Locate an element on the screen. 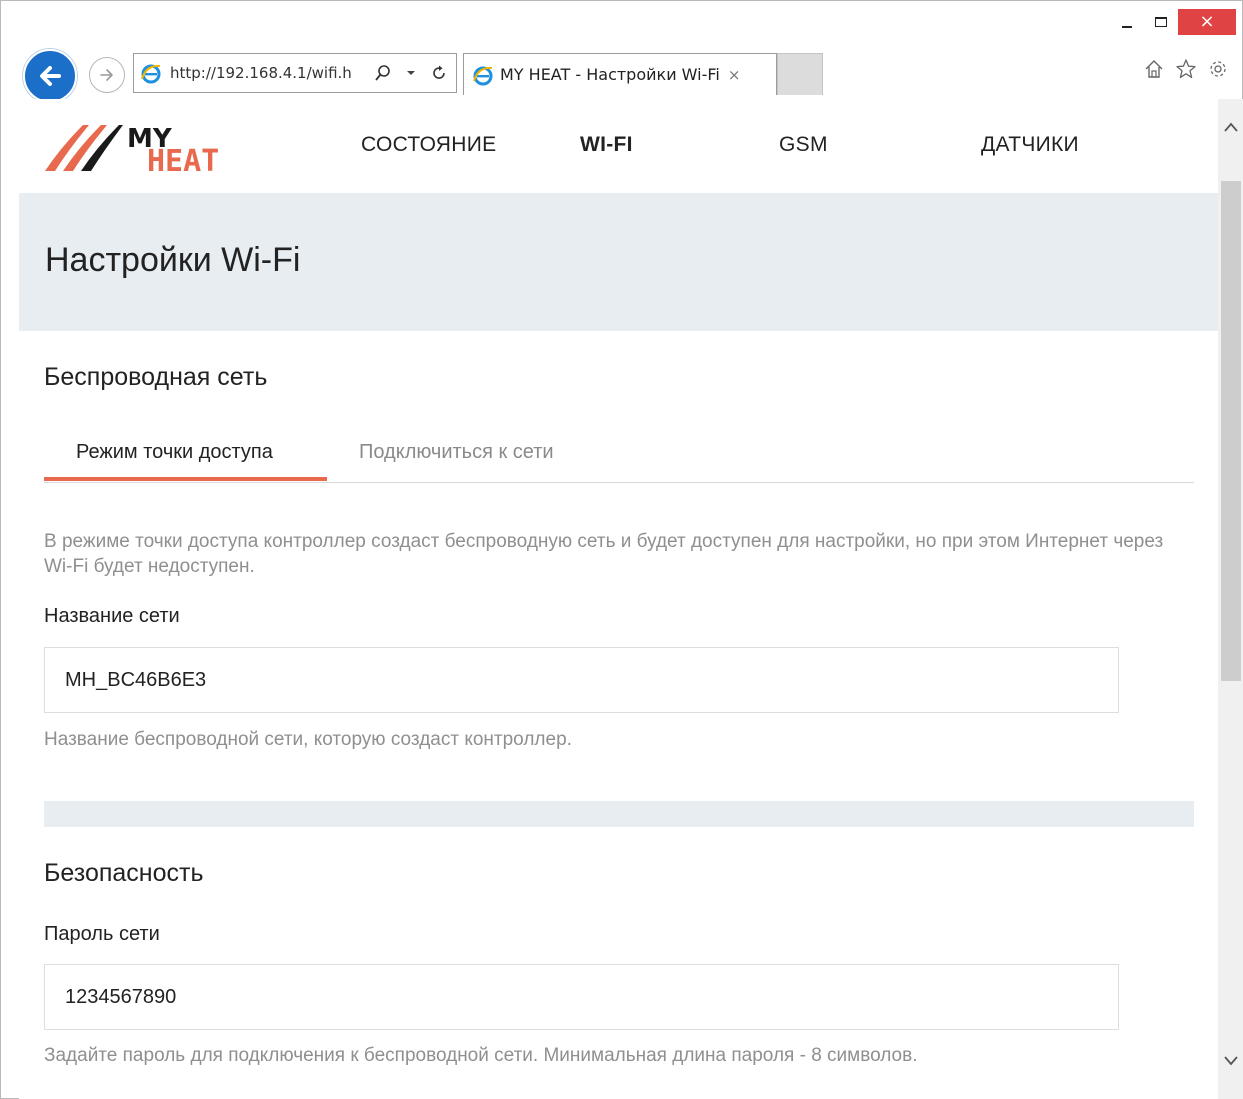 This screenshot has width=1243, height=1099. close-icon: × is located at coordinates (1207, 21).